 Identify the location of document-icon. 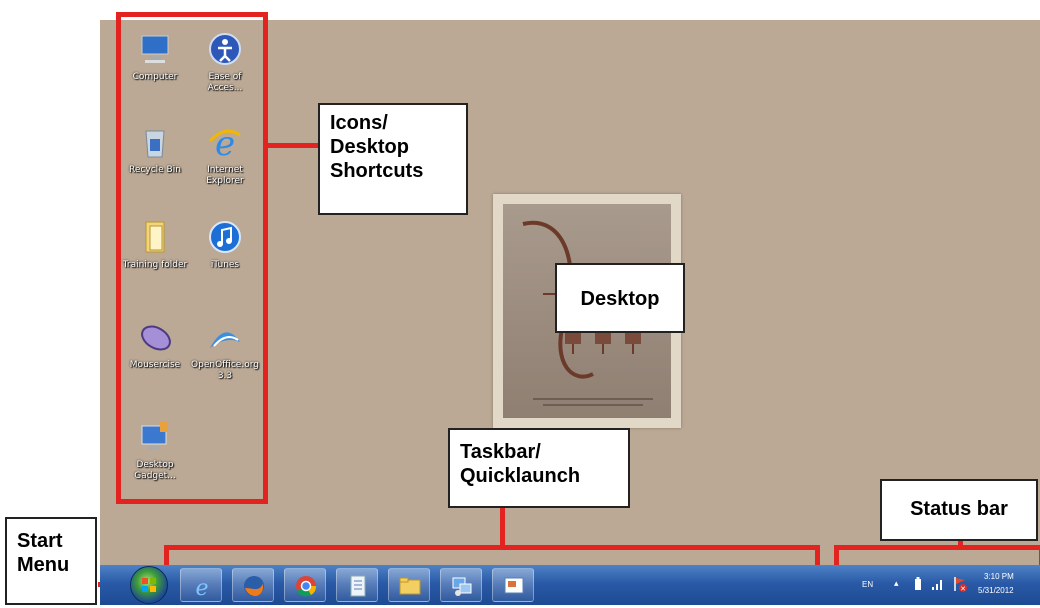
(358, 586).